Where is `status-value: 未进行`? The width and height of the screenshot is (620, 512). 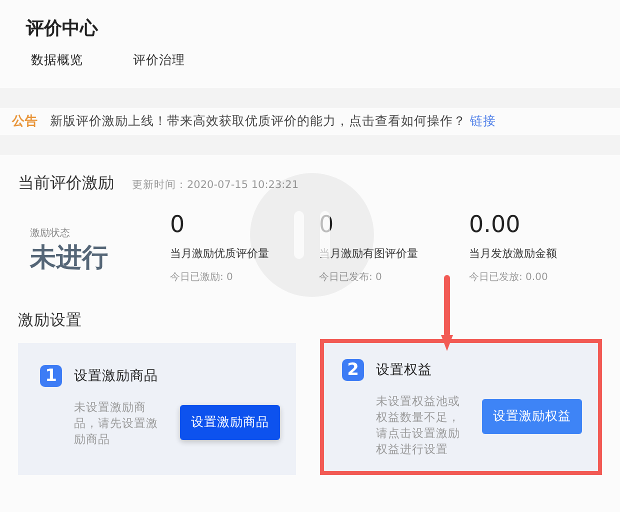
status-value: 未进行 is located at coordinates (69, 258).